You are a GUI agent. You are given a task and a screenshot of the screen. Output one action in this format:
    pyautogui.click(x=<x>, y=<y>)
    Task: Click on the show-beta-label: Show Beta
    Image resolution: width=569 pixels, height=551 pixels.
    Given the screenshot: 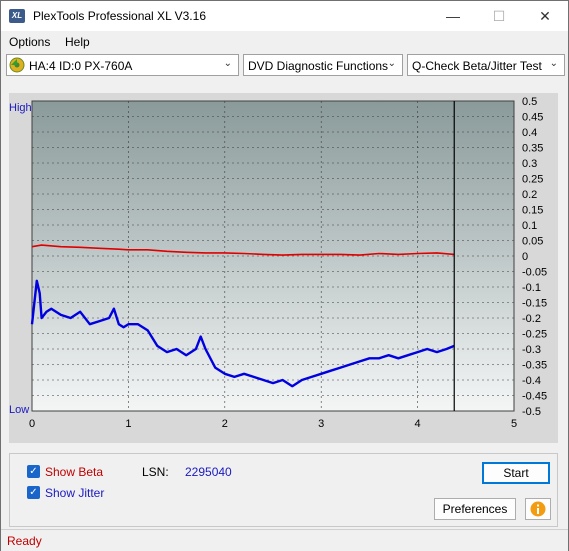 What is the action you would take?
    pyautogui.click(x=74, y=472)
    